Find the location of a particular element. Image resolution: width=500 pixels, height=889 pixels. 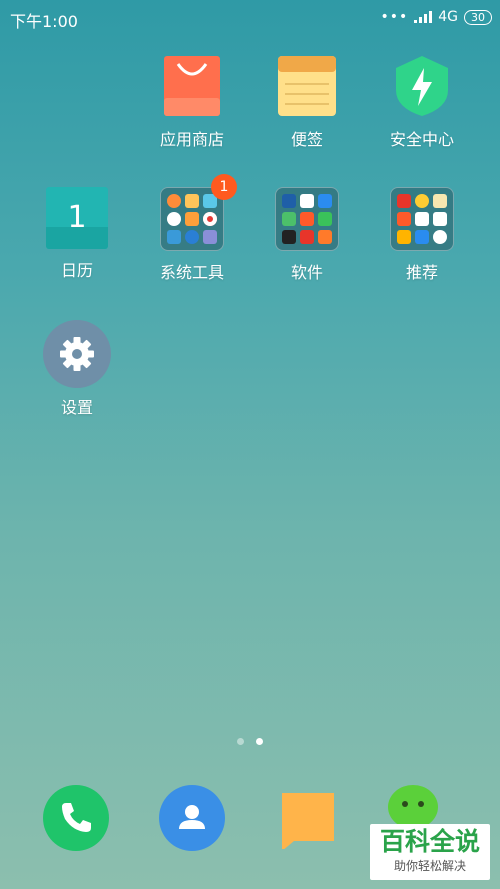

signal-strength-icon is located at coordinates (423, 17).